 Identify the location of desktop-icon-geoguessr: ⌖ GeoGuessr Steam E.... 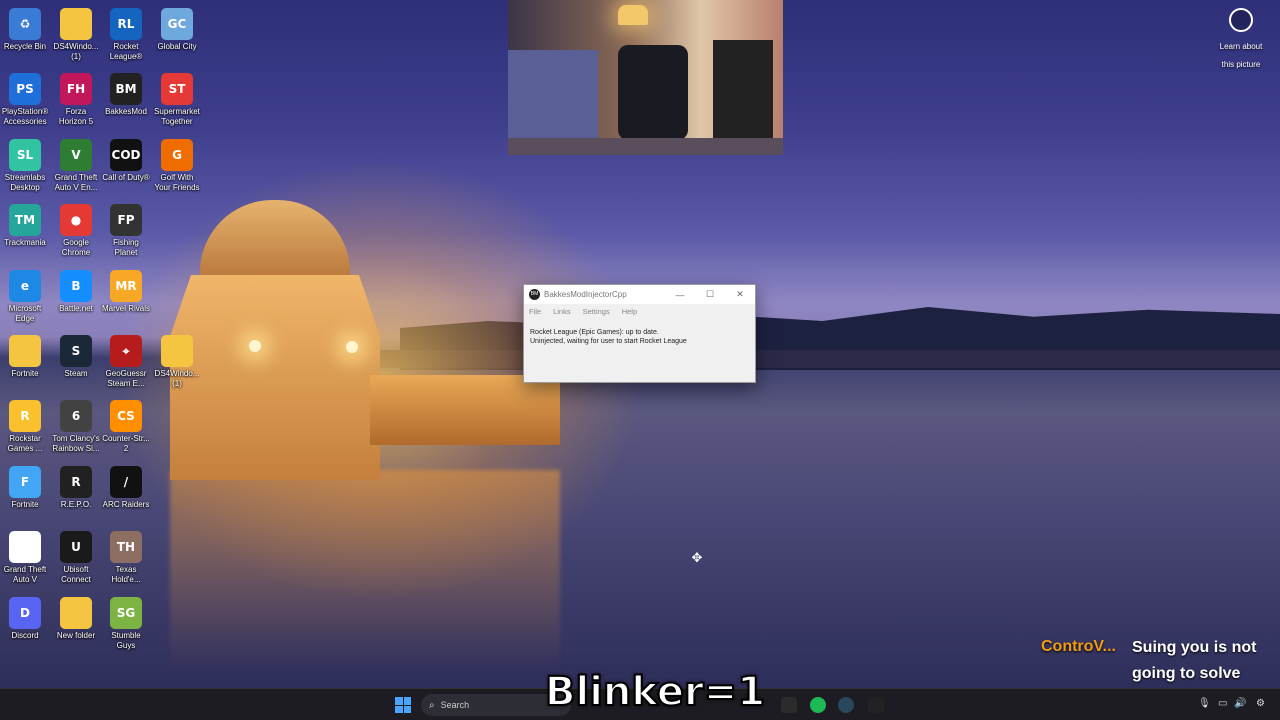
(126, 360).